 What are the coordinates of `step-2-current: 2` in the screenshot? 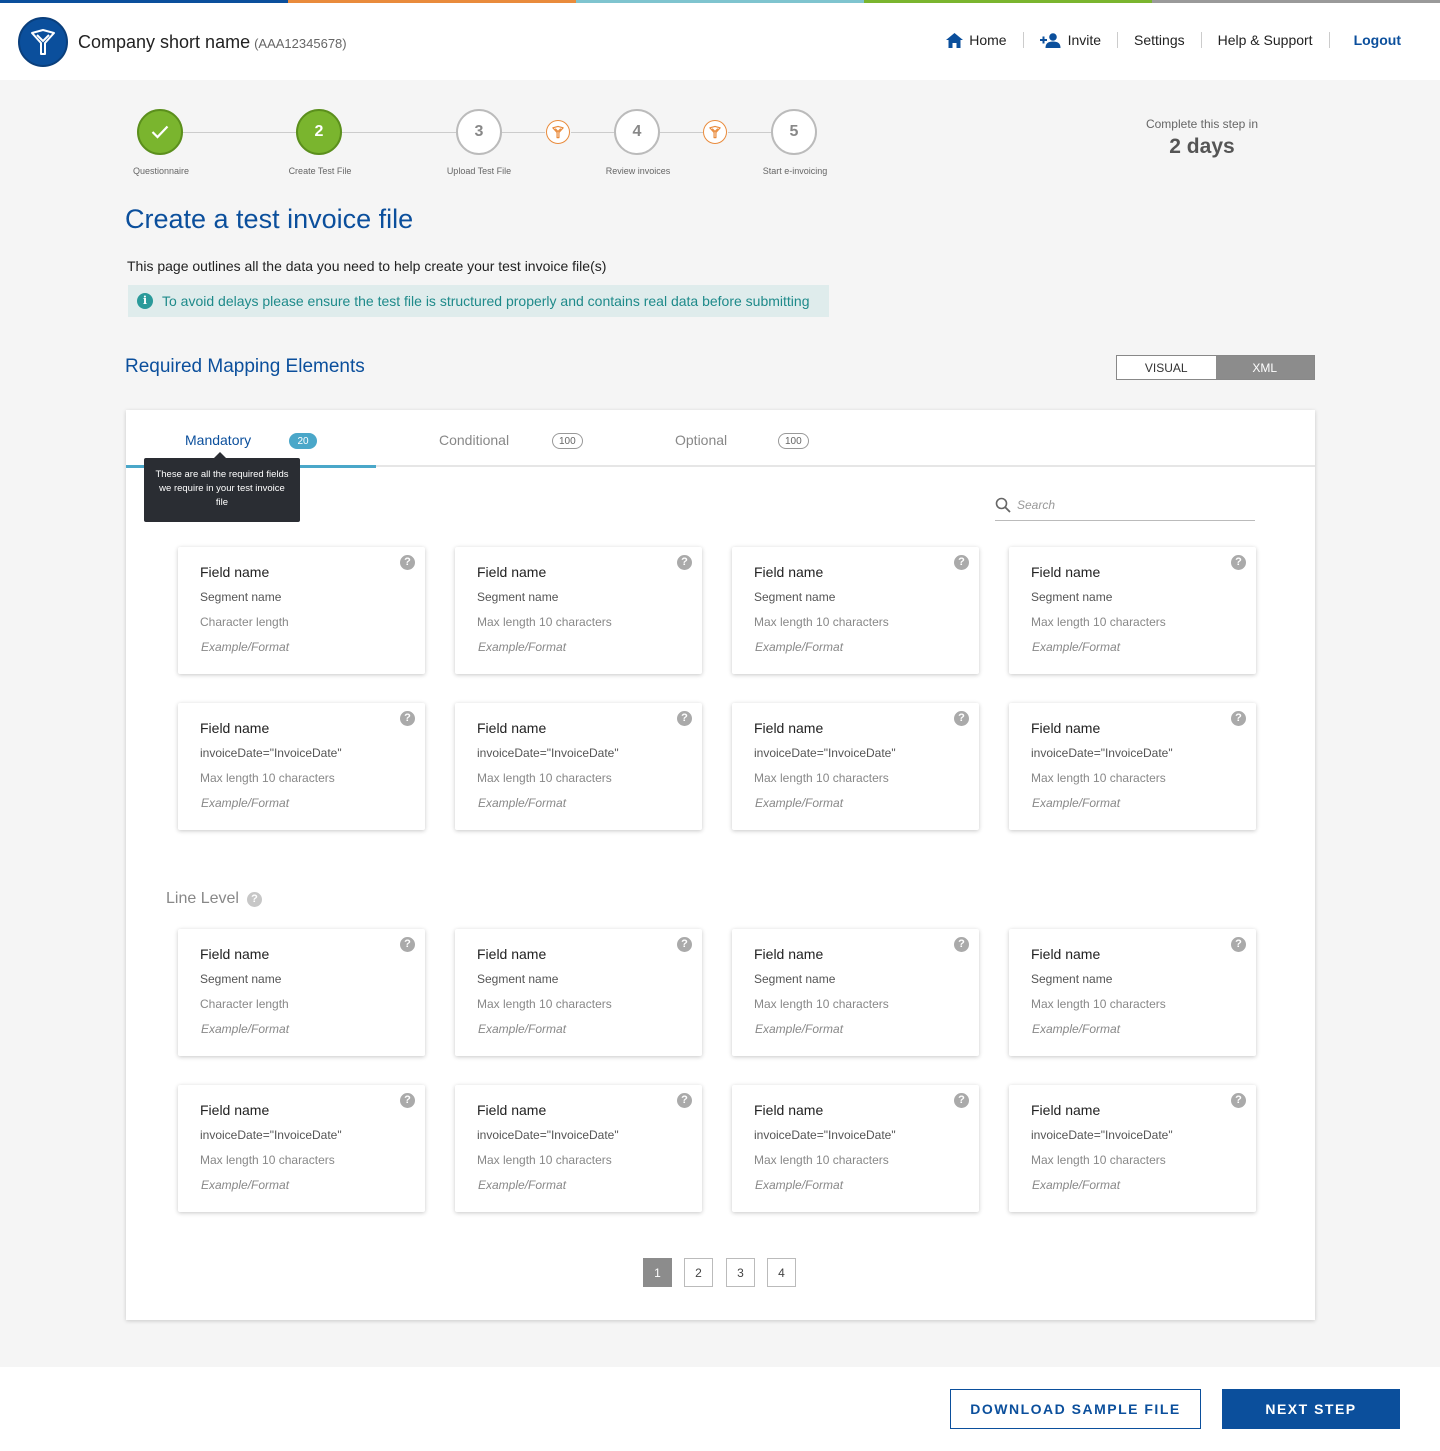 It's located at (319, 132).